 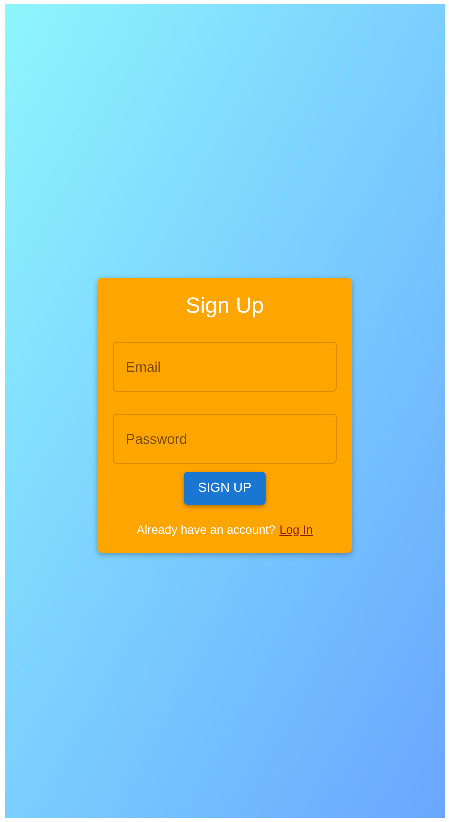 What do you see at coordinates (206, 530) in the screenshot?
I see `login-prompt: Already have an account?` at bounding box center [206, 530].